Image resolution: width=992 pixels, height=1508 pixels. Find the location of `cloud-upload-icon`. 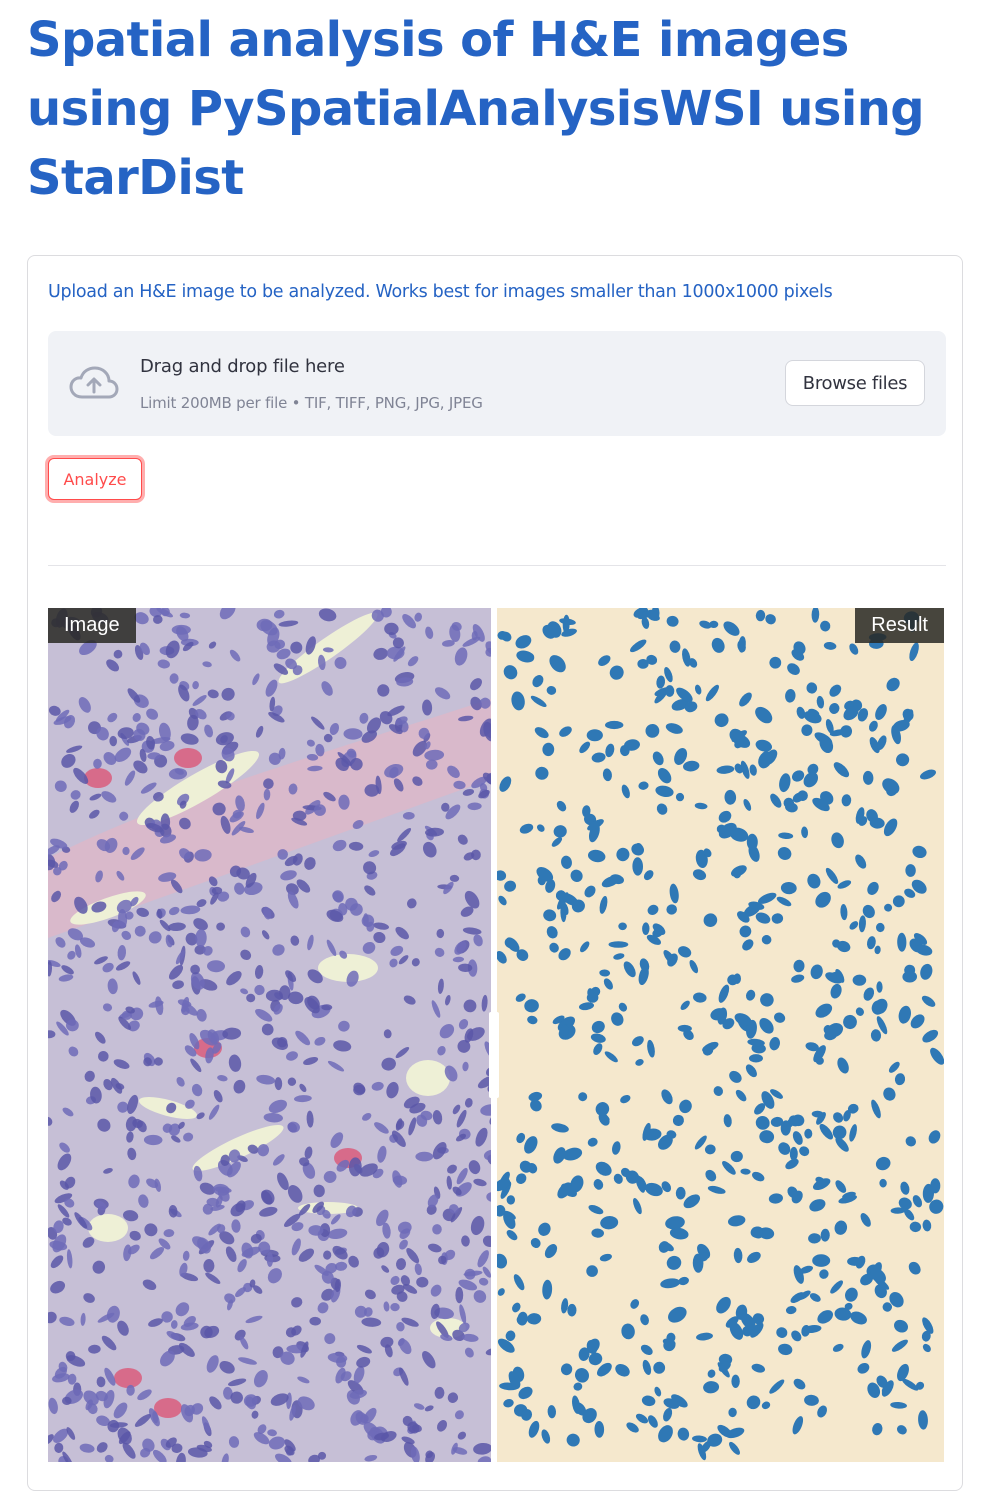

cloud-upload-icon is located at coordinates (94, 382).